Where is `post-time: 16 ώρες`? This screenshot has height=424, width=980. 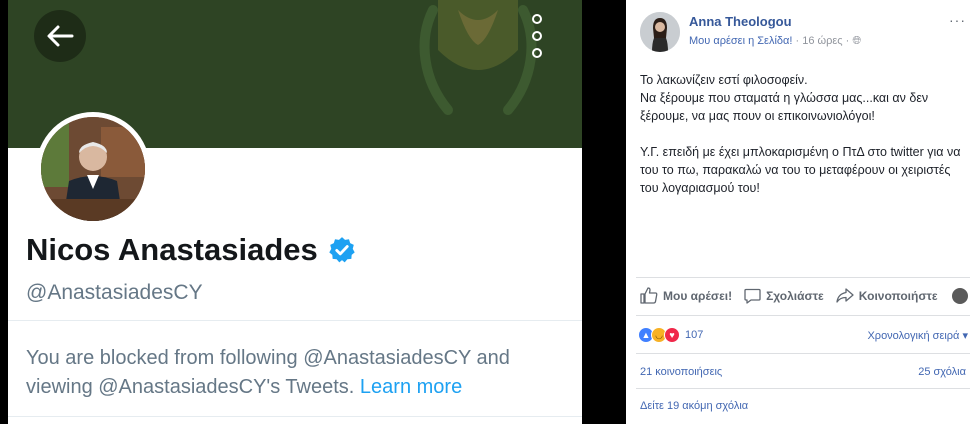 post-time: 16 ώρες is located at coordinates (822, 41).